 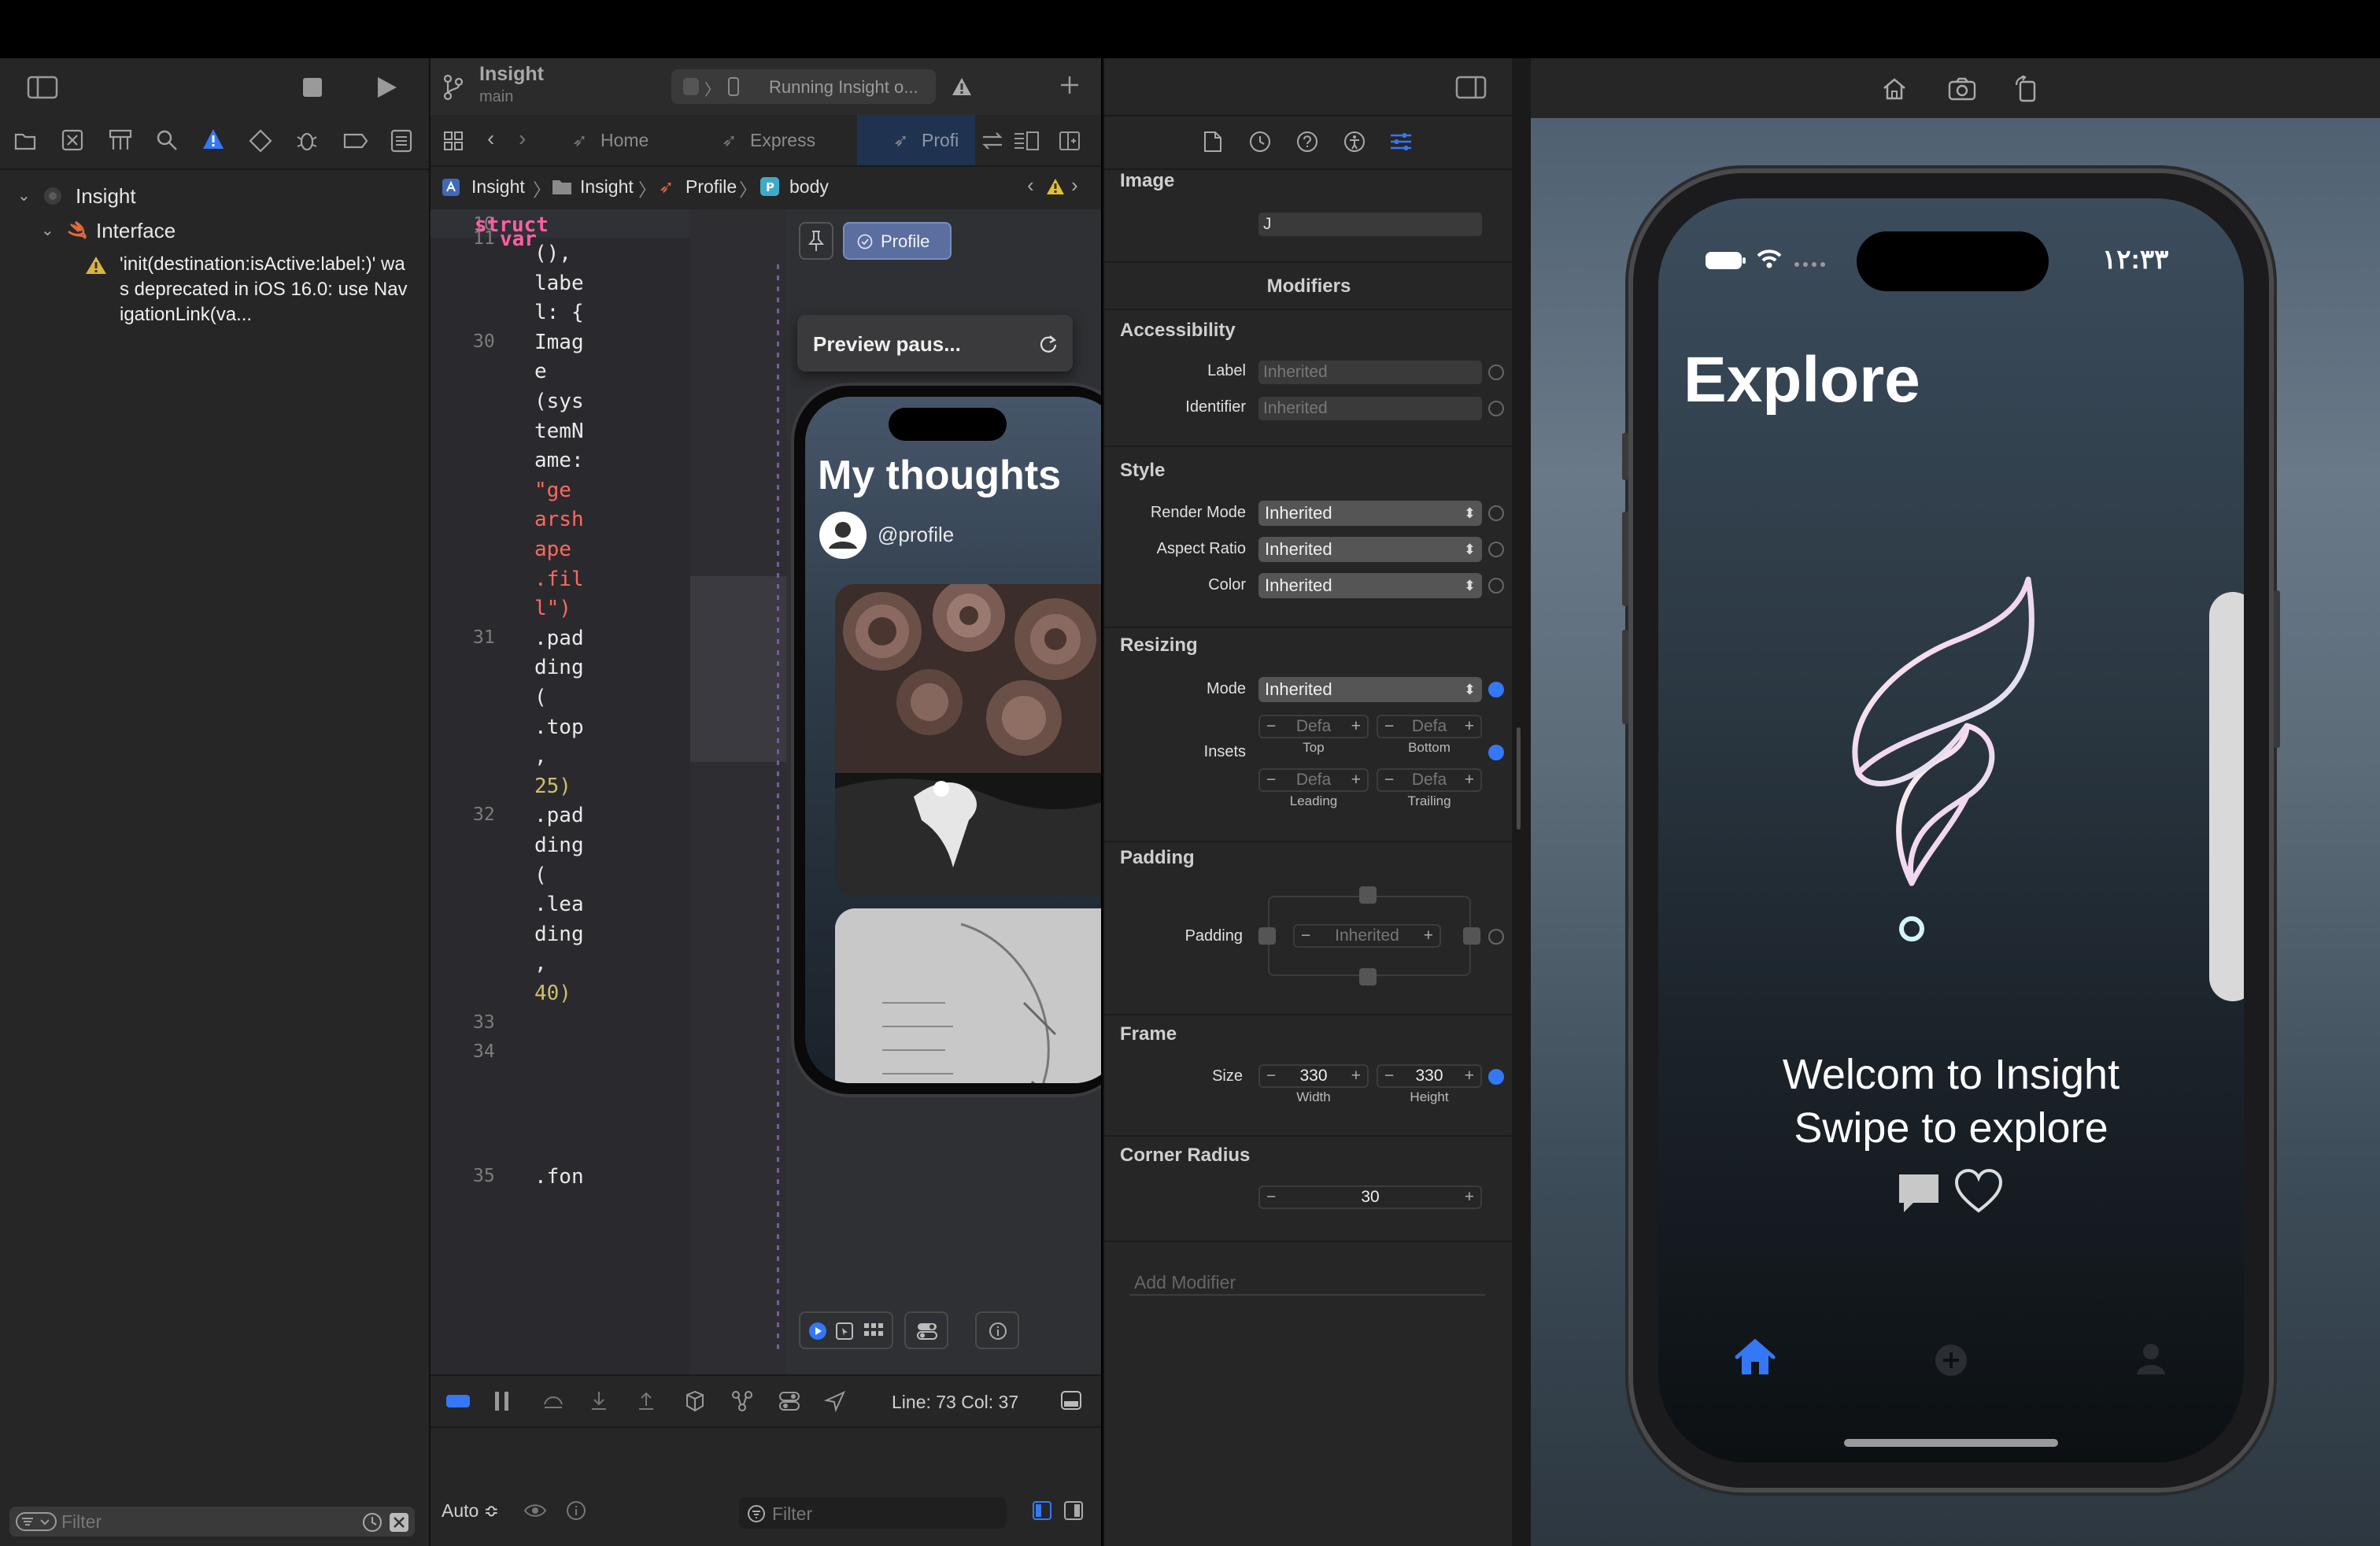 I want to click on inset-leading-stepper: − Defa +, so click(x=1313, y=780).